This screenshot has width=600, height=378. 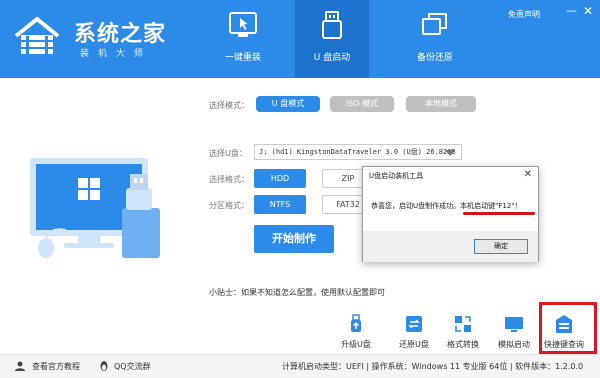 I want to click on qq-group-link: QQ交流群, so click(x=132, y=366).